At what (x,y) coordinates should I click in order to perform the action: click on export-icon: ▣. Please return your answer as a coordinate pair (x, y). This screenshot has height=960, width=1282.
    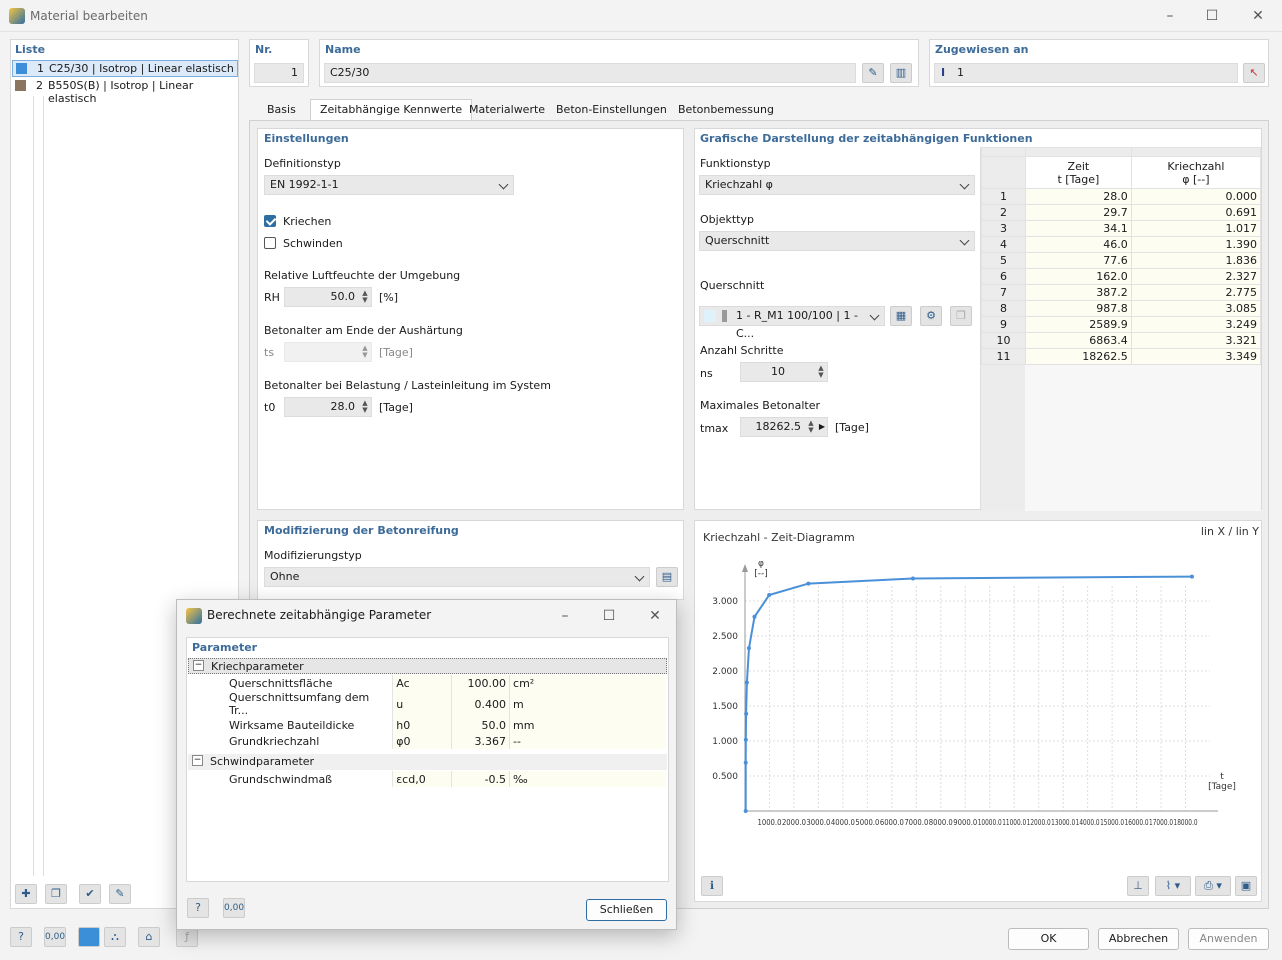
    Looking at the image, I should click on (1246, 886).